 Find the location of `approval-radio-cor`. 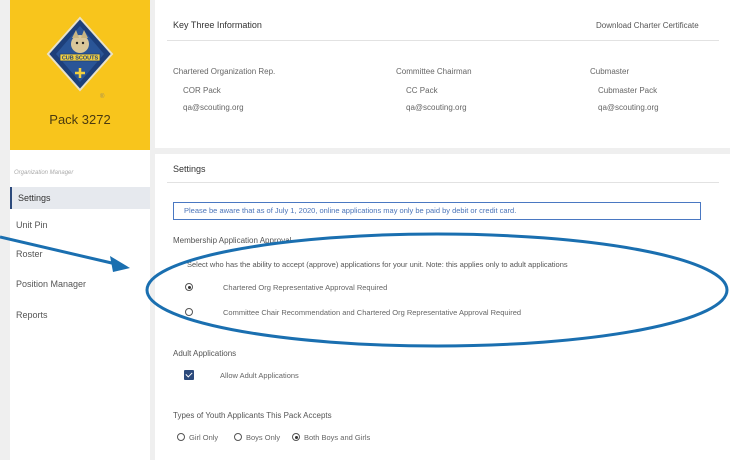

approval-radio-cor is located at coordinates (189, 287).